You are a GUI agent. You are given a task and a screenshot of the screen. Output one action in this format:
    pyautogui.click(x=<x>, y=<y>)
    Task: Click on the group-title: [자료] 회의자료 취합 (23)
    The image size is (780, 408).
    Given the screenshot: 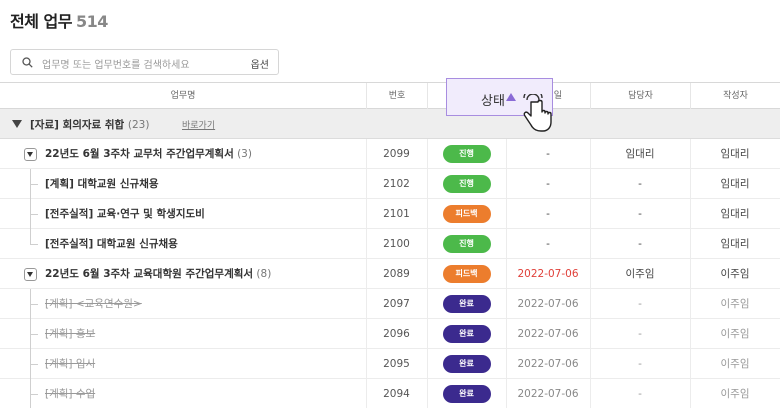 What is the action you would take?
    pyautogui.click(x=89, y=124)
    